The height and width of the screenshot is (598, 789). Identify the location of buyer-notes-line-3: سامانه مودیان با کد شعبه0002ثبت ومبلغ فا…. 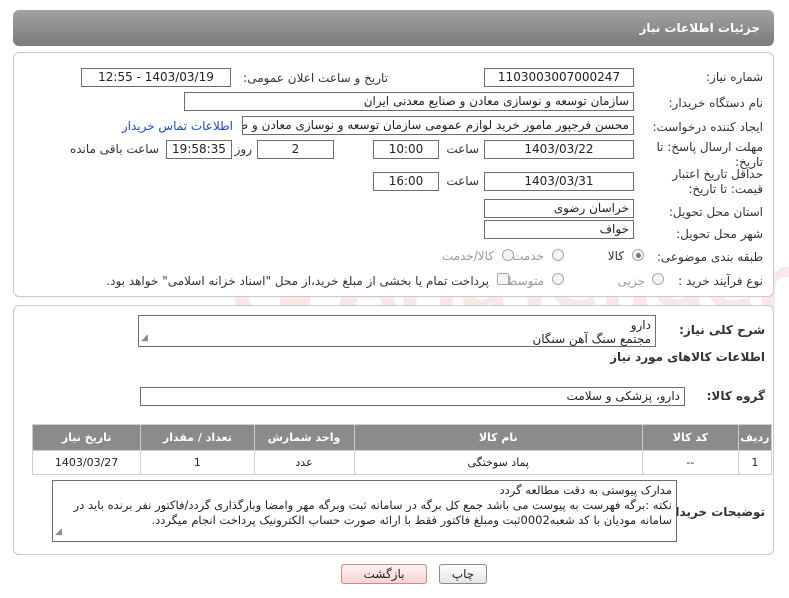
(411, 520).